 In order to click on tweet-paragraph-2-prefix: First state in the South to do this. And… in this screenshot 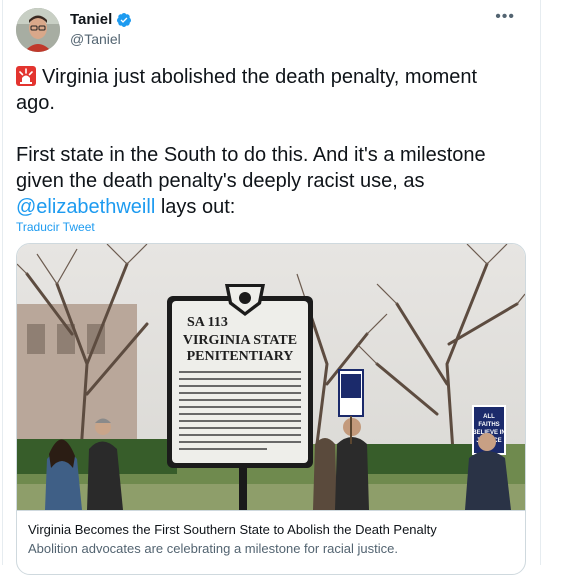, I will do `click(251, 168)`.